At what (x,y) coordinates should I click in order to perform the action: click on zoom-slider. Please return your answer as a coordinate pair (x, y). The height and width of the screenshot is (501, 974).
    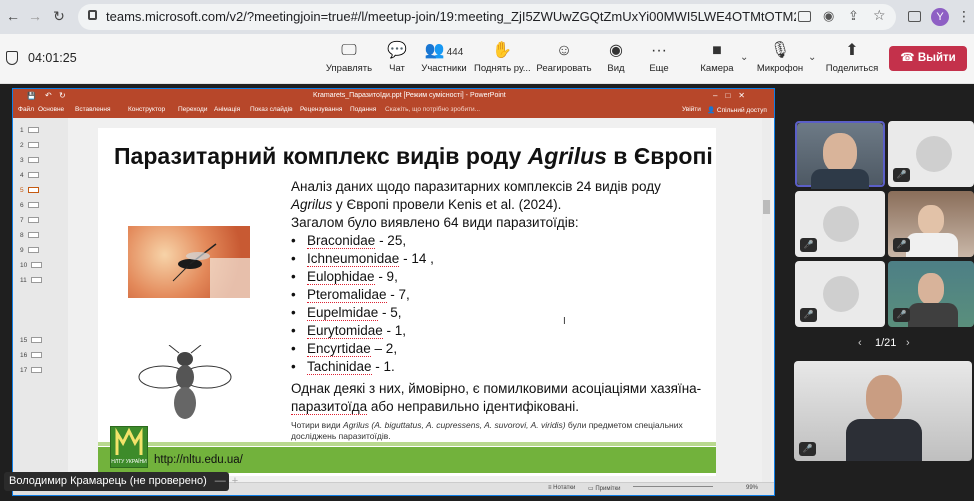
    Looking at the image, I should click on (673, 489).